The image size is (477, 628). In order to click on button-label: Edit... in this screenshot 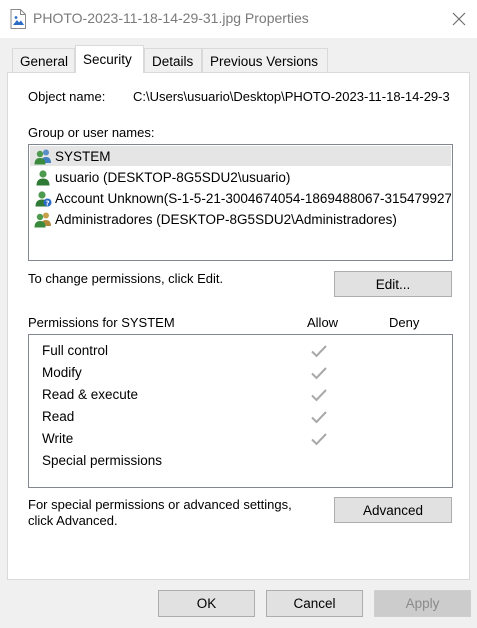, I will do `click(393, 284)`.